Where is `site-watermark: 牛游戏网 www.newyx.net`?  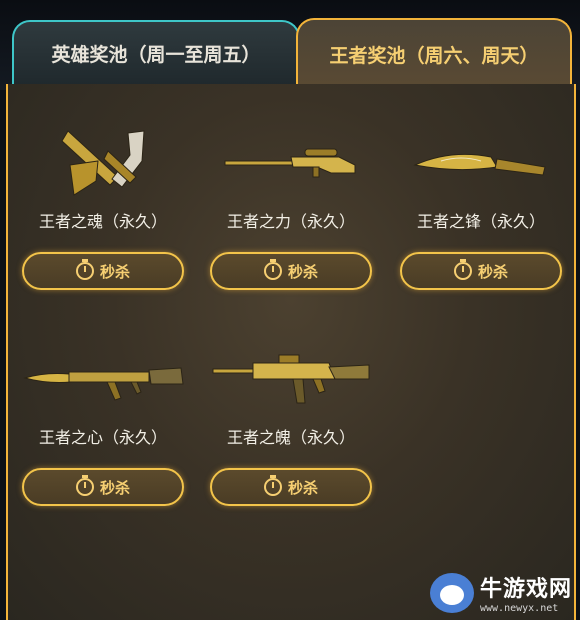 site-watermark: 牛游戏网 www.newyx.net is located at coordinates (500, 592).